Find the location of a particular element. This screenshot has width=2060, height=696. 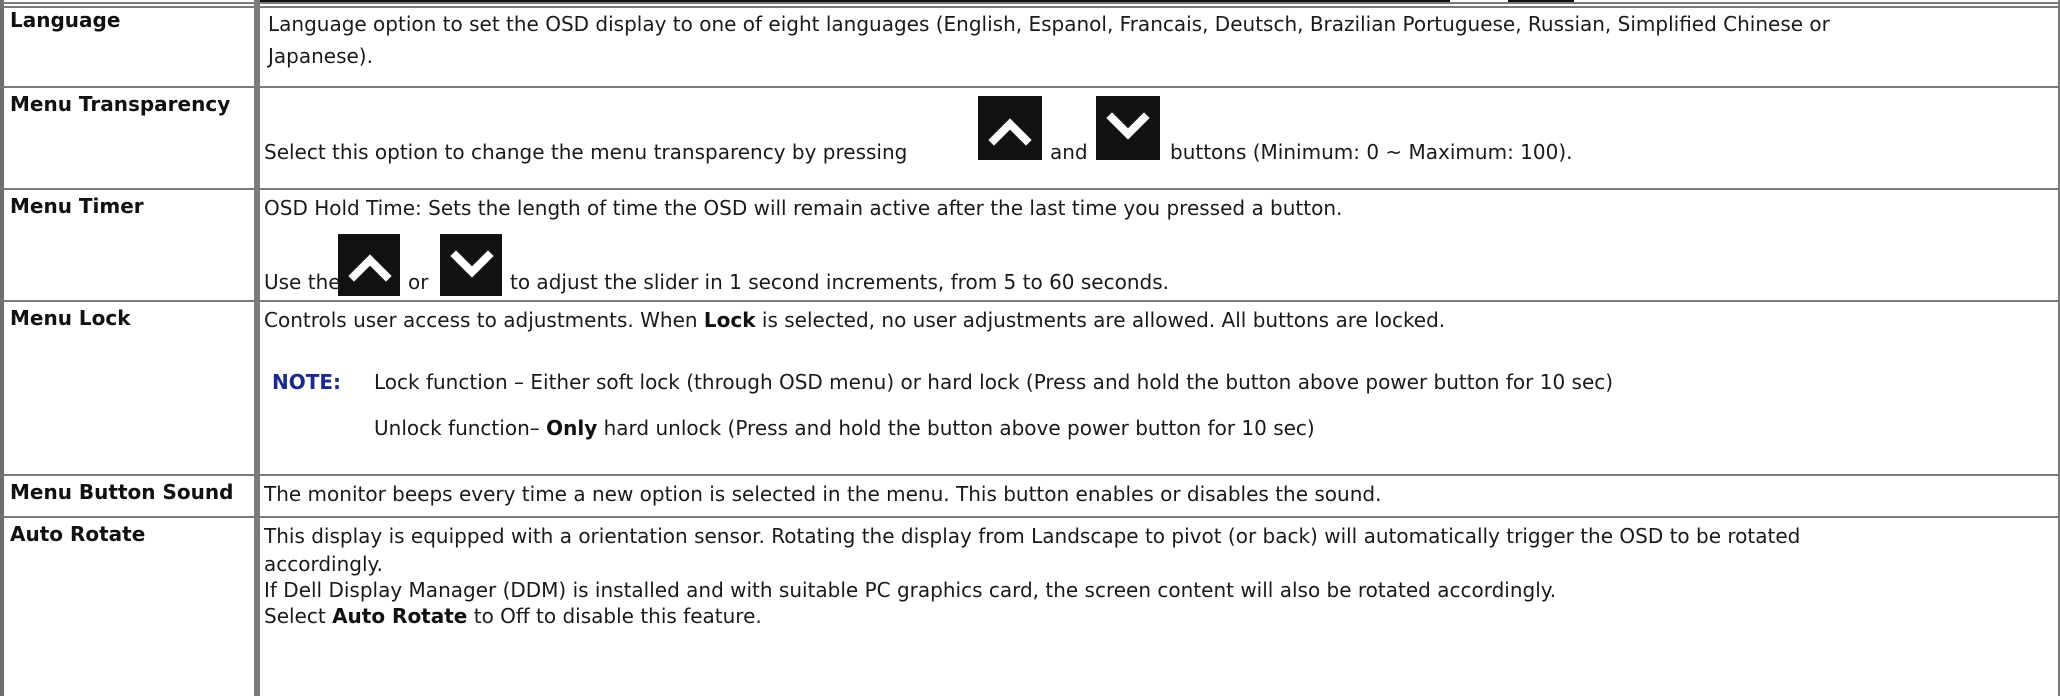

row-label-auto-rotate: Auto Rotate is located at coordinates (129, 606).